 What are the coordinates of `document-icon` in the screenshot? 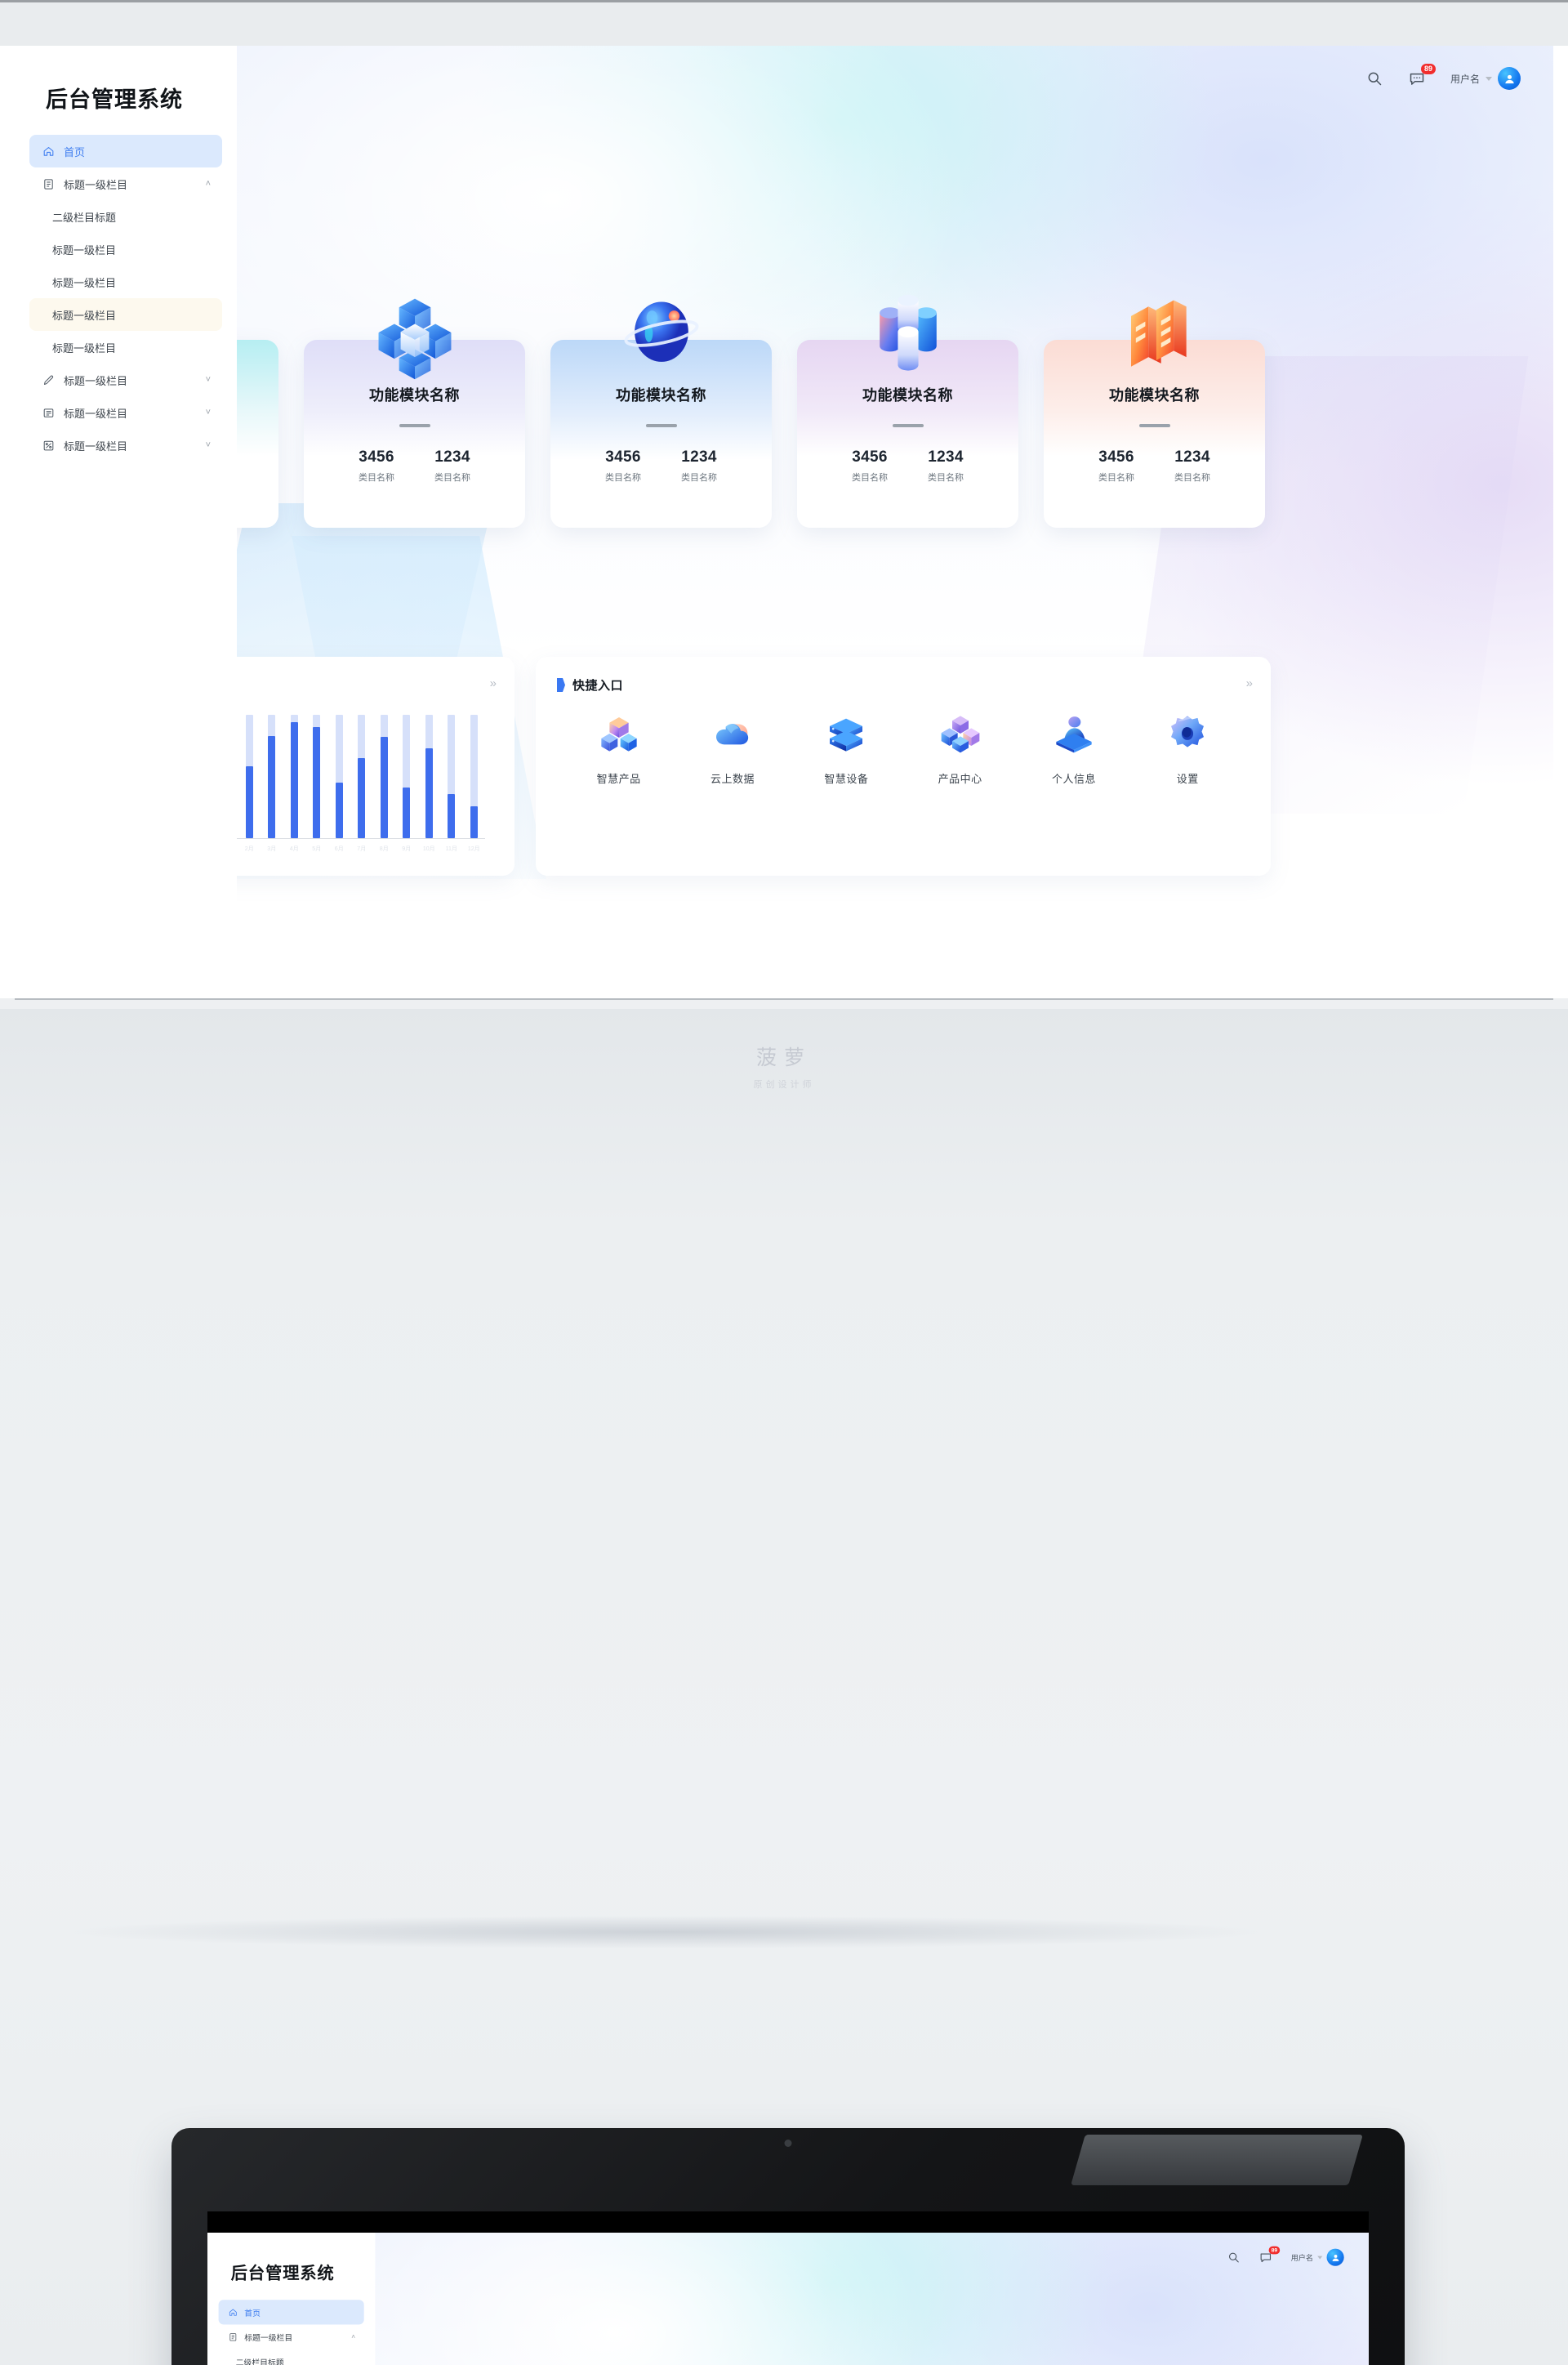 It's located at (48, 184).